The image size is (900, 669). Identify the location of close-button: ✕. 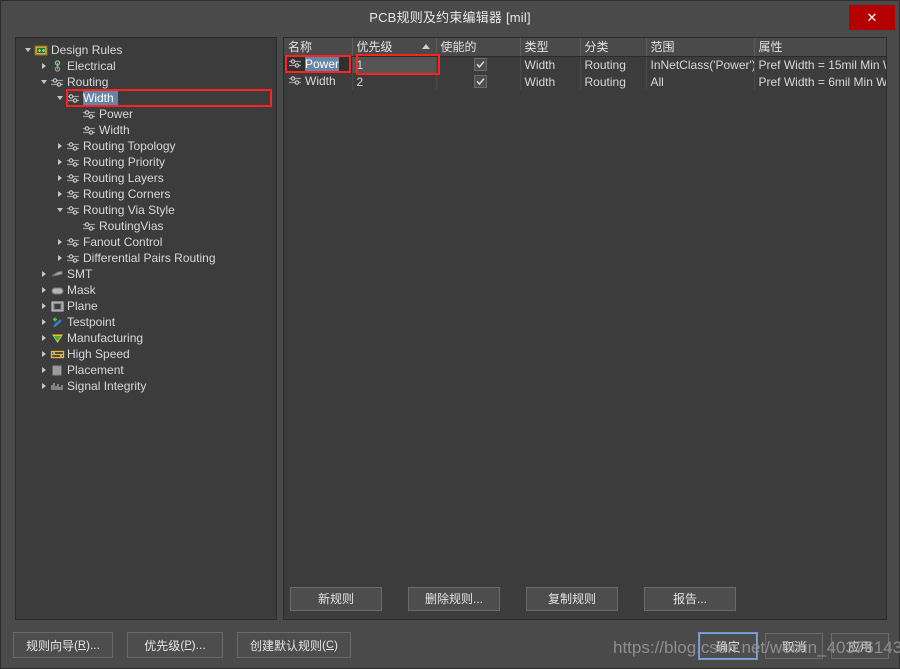
(872, 17).